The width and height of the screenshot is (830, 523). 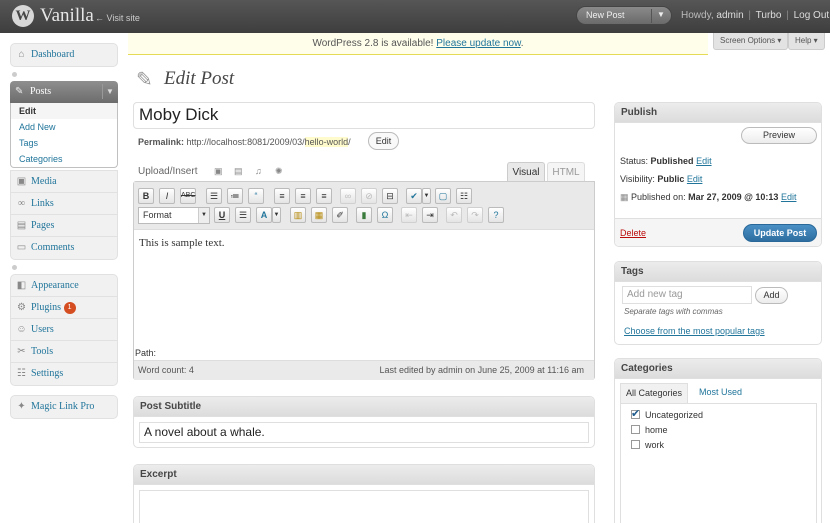 I want to click on excerpt-heading: Excerpt, so click(x=364, y=475).